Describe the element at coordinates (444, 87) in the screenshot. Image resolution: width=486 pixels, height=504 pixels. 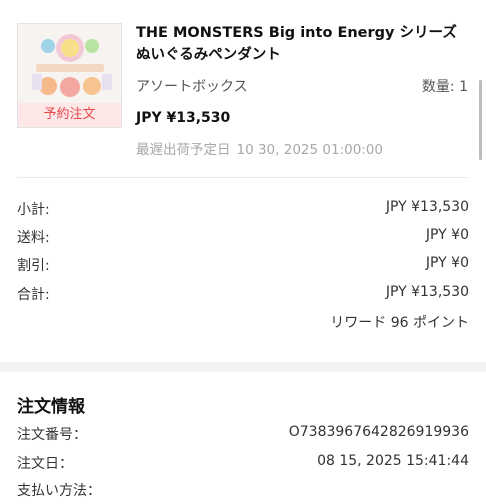
I see `product-quantity: 数量: 1` at that location.